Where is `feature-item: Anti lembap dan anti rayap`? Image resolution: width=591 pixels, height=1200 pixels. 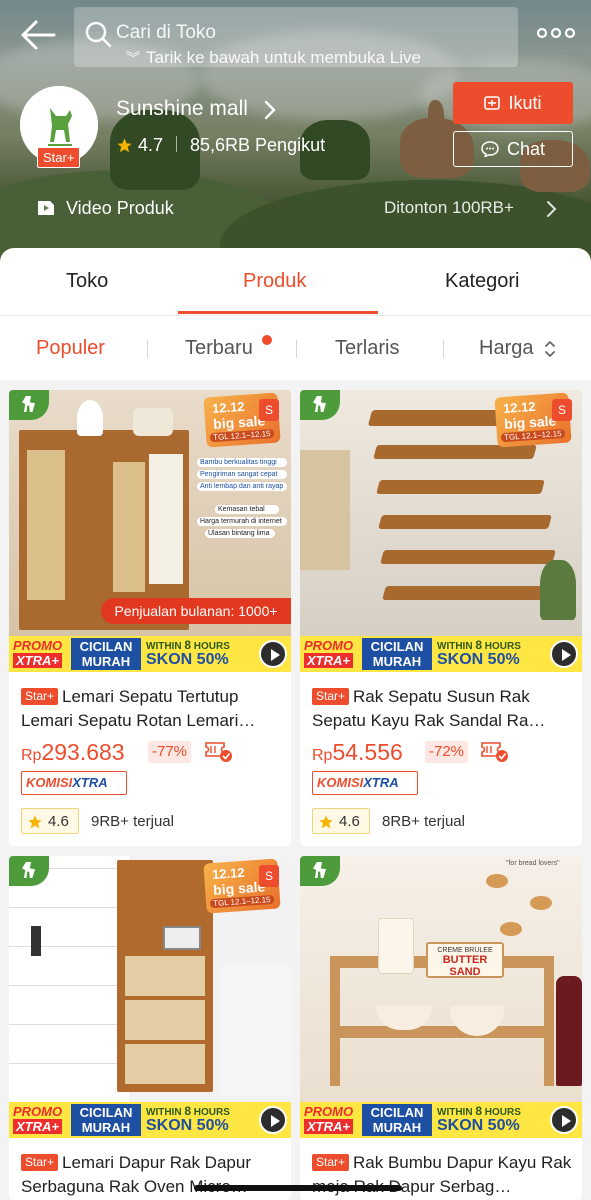
feature-item: Anti lembap dan anti rayap is located at coordinates (242, 486).